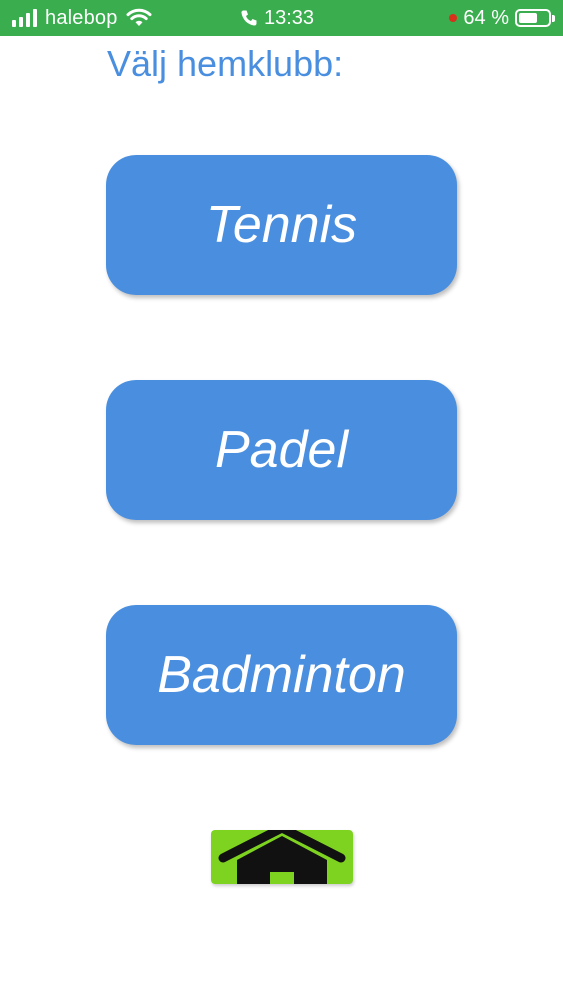 This screenshot has width=563, height=1000. I want to click on battery-icon, so click(535, 18).